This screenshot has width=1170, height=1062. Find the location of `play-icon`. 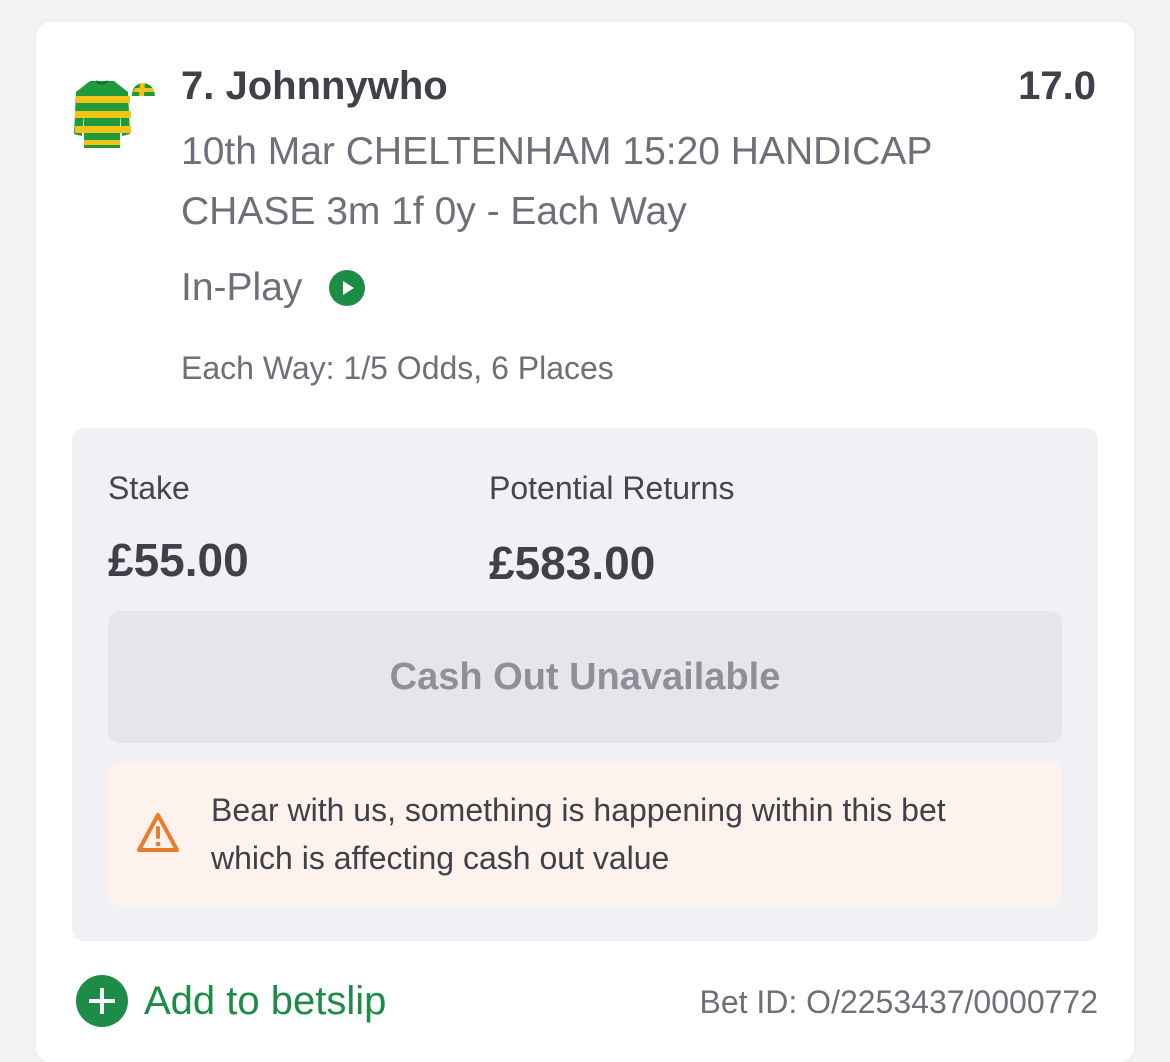

play-icon is located at coordinates (347, 288).